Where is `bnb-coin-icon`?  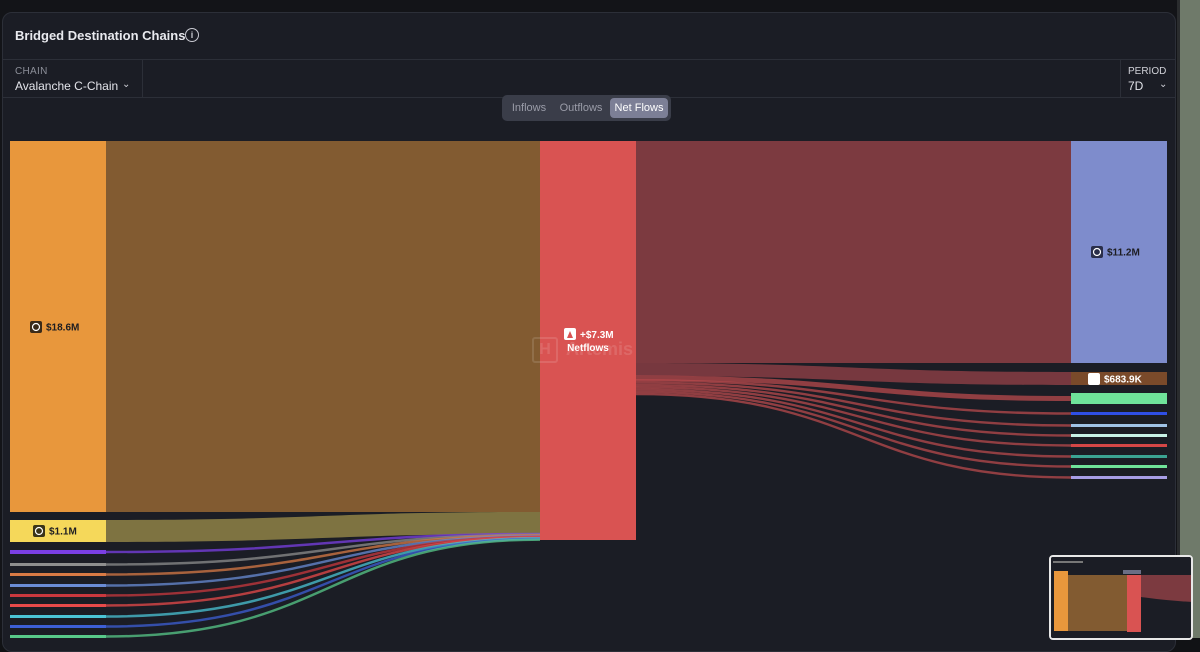 bnb-coin-icon is located at coordinates (39, 531).